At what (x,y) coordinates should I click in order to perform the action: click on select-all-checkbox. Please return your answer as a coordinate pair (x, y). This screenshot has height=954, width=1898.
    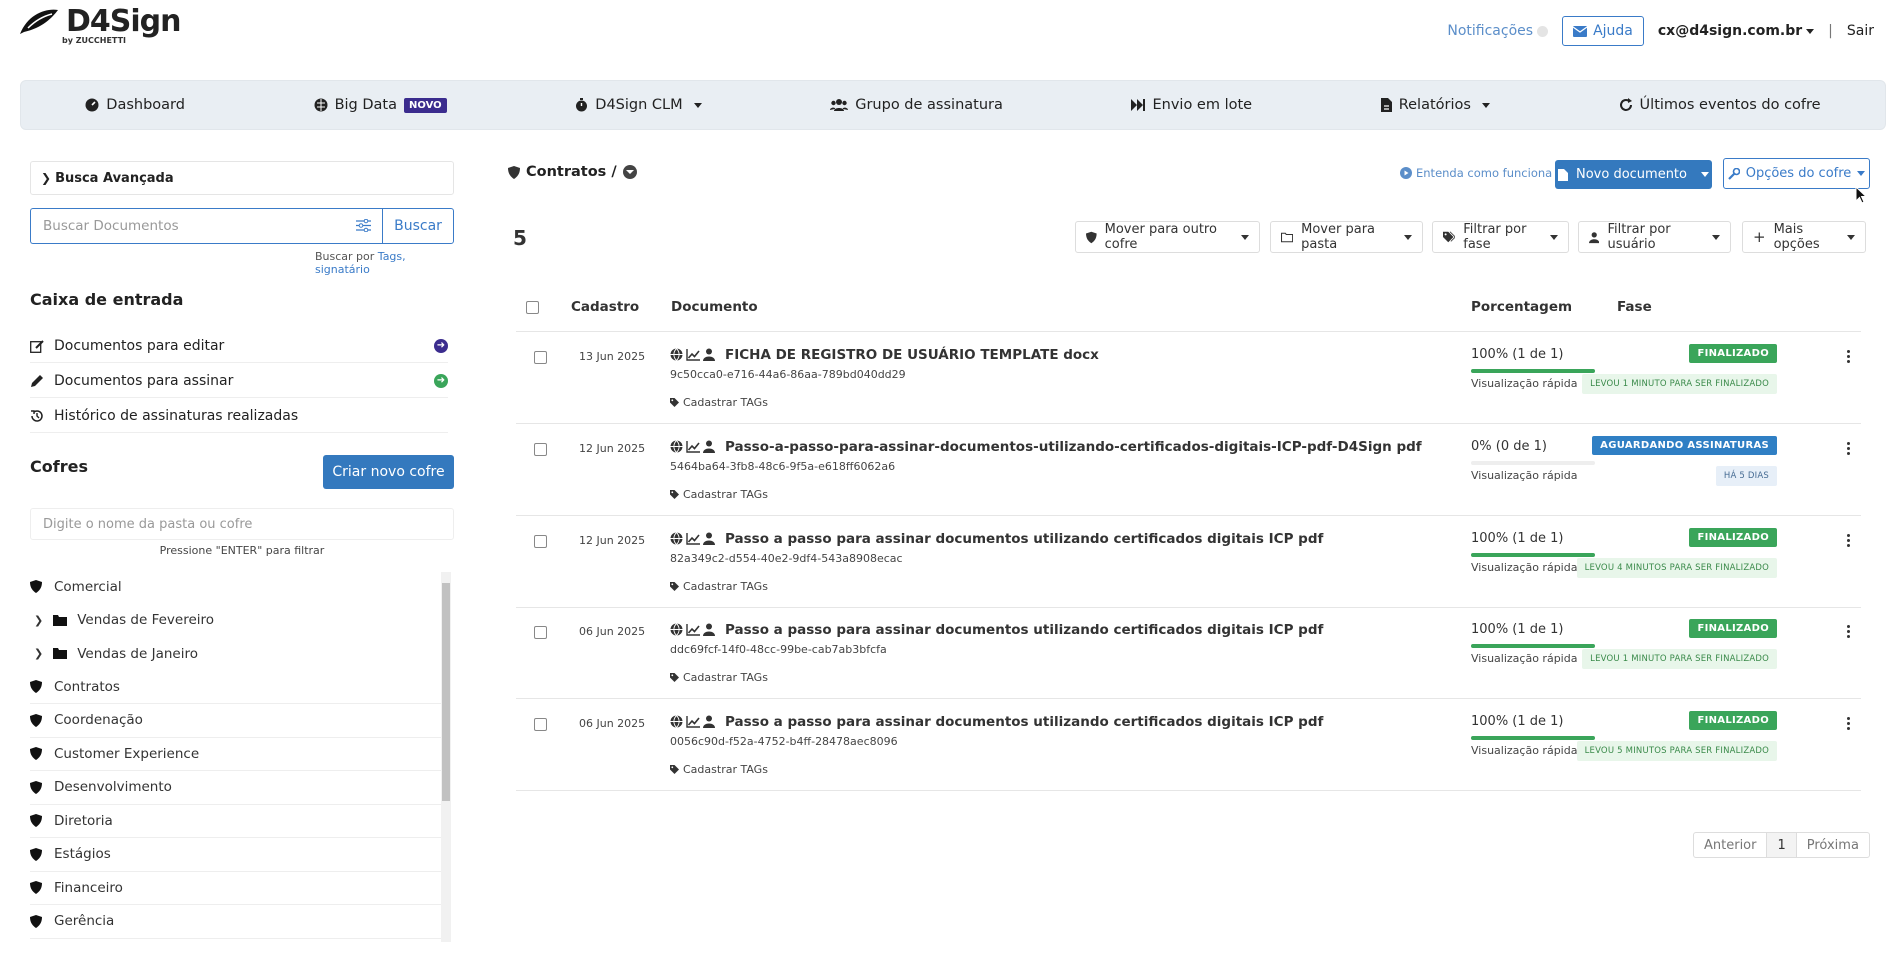
    Looking at the image, I should click on (532, 307).